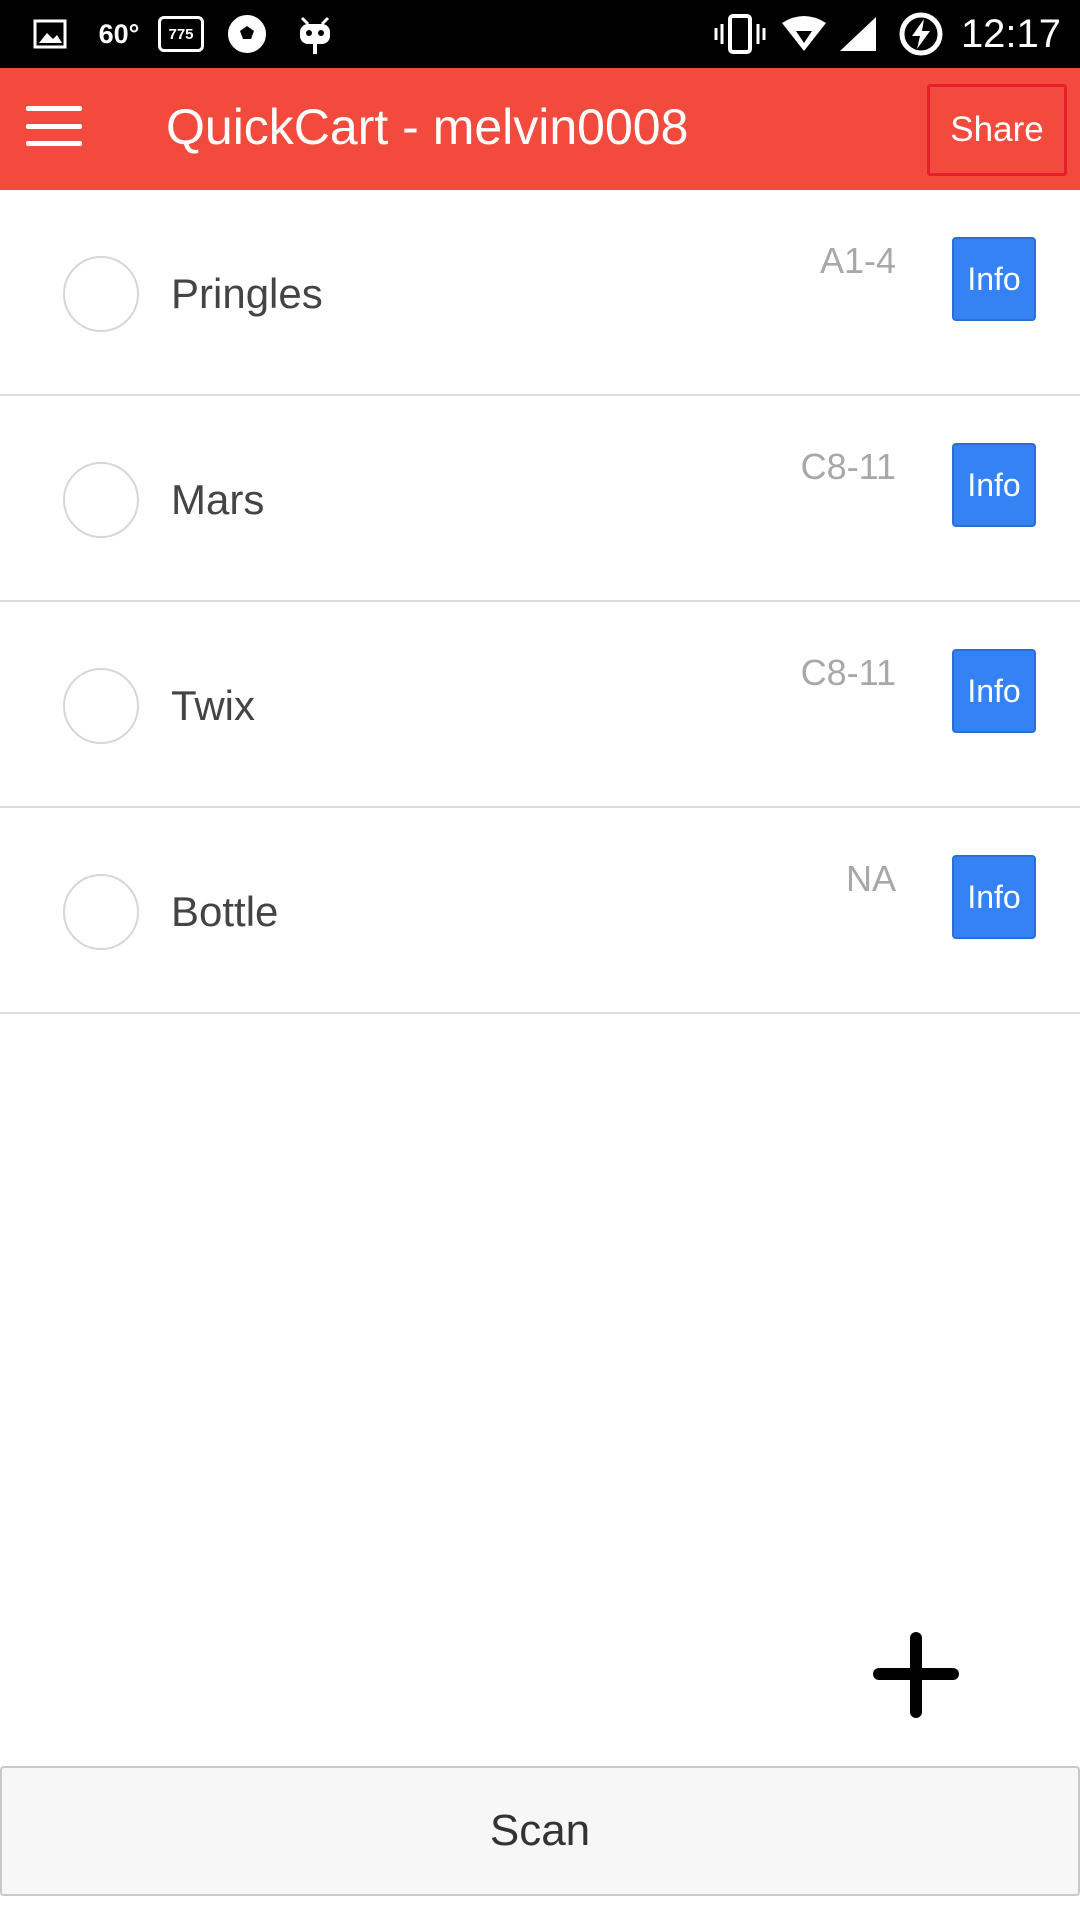 This screenshot has height=1920, width=1080. I want to click on image-icon, so click(50, 34).